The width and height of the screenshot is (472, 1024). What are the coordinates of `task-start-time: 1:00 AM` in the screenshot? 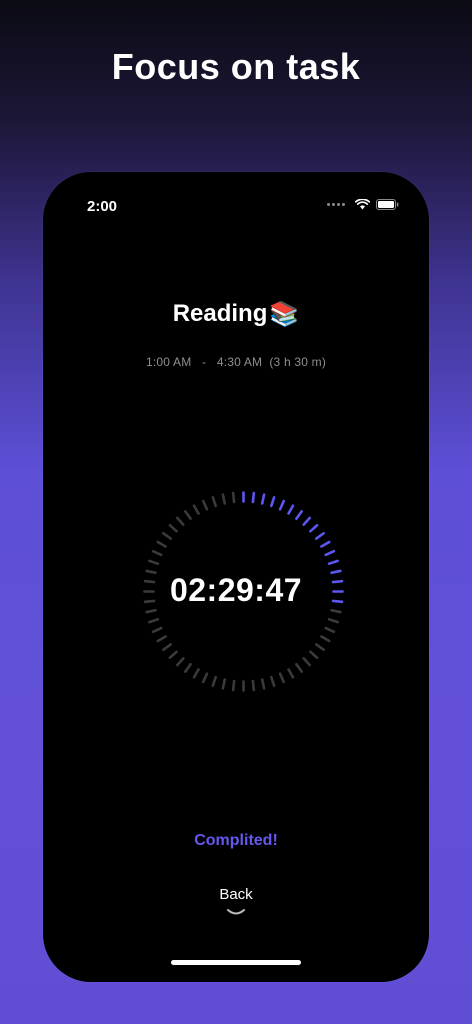 It's located at (168, 362).